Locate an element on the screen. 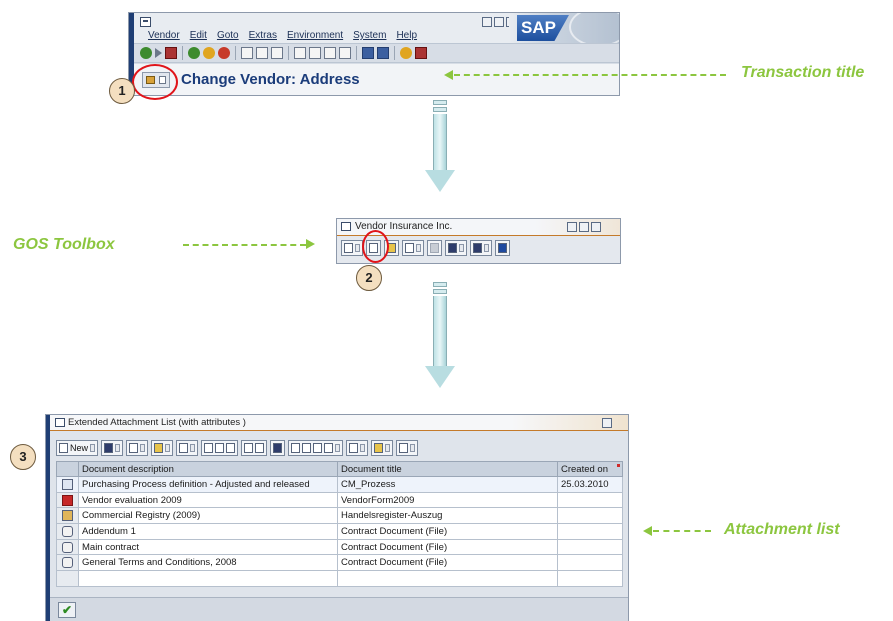 The width and height of the screenshot is (893, 621). details-icon is located at coordinates (209, 448).